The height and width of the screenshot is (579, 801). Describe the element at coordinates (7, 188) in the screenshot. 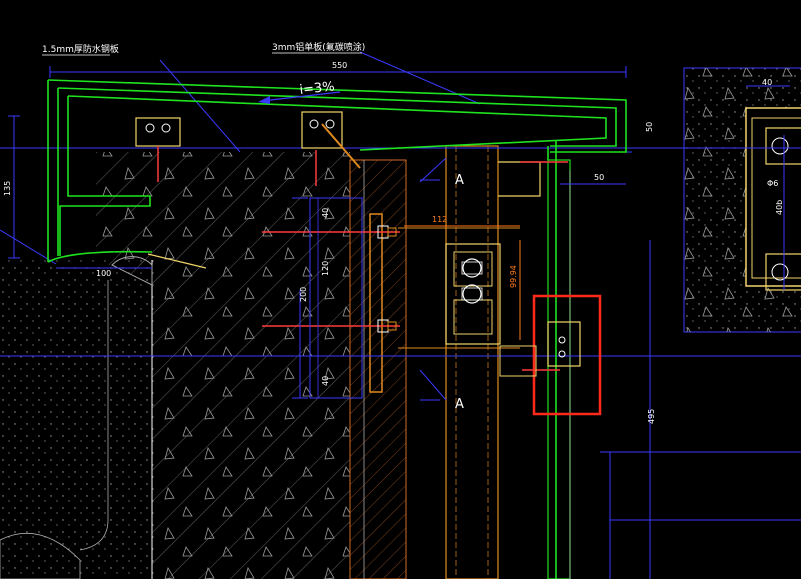

I see `dim-135: 135` at that location.